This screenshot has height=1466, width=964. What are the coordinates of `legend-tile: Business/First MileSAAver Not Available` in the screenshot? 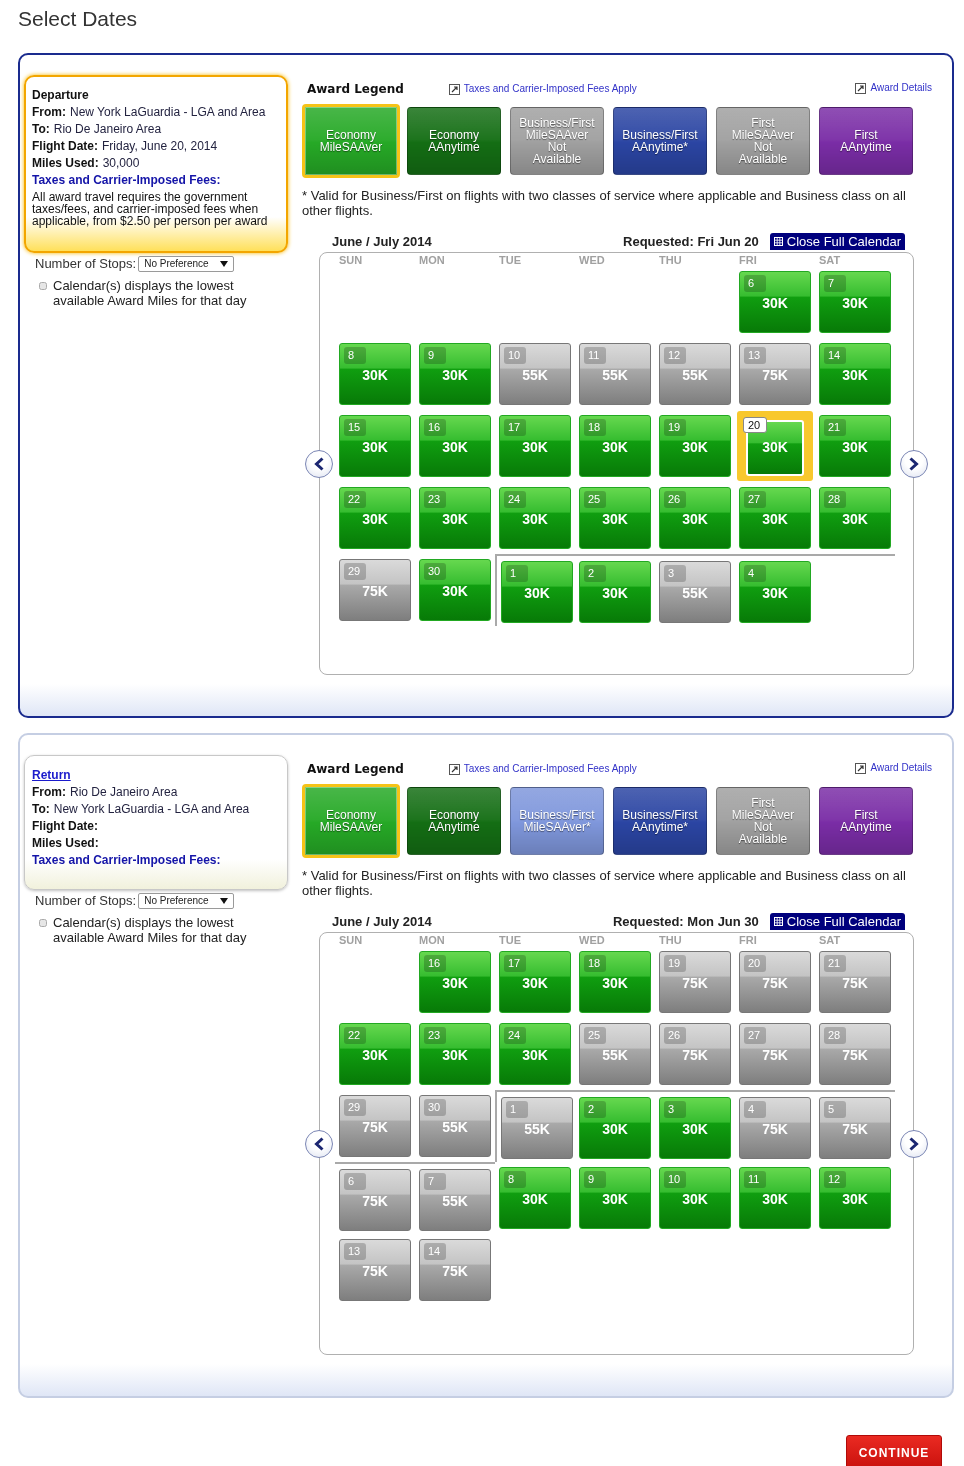 It's located at (557, 141).